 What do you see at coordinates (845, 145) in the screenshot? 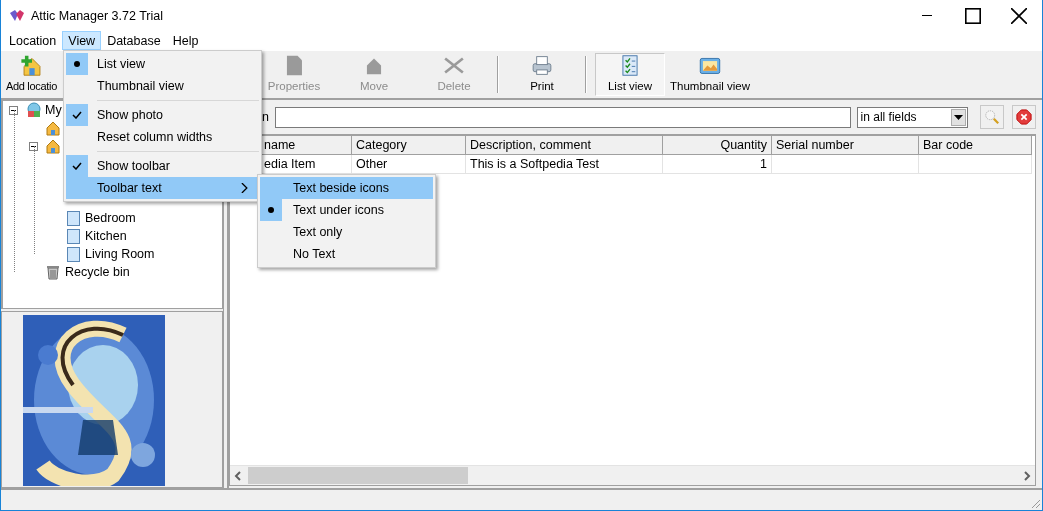
I see `column-header: Serial number` at bounding box center [845, 145].